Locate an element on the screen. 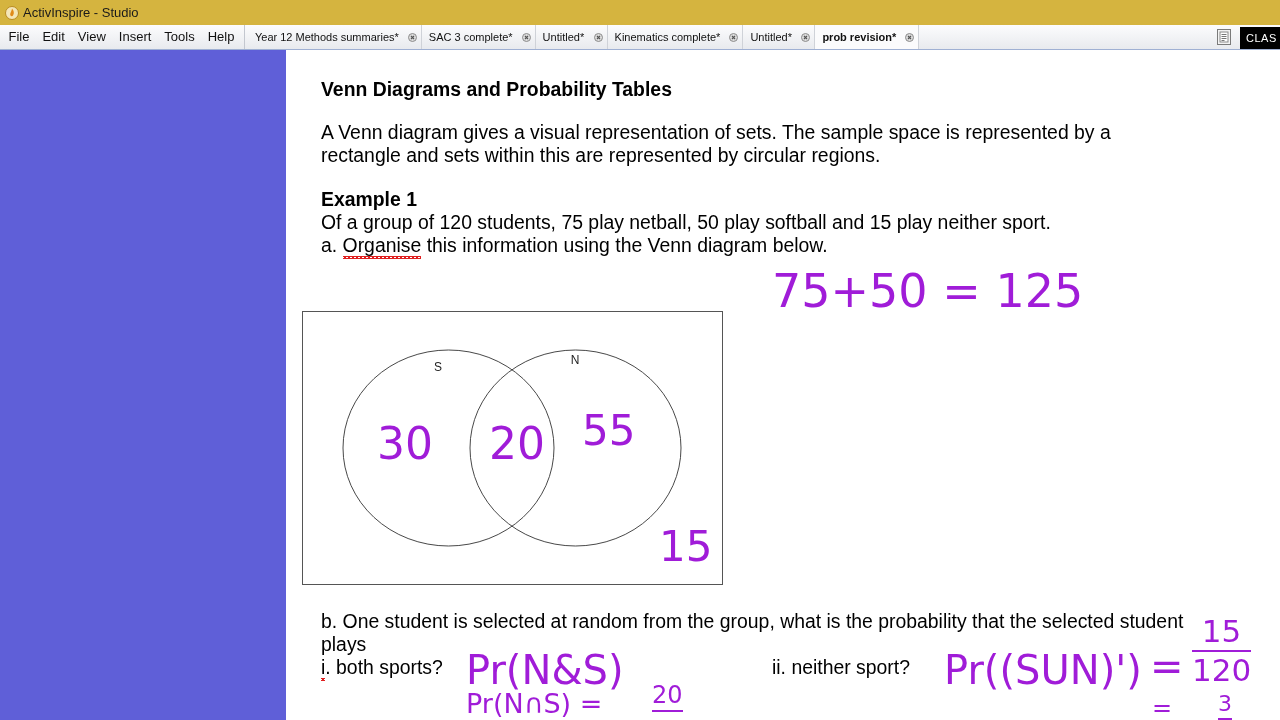  handwritten-note: 30 is located at coordinates (405, 444).